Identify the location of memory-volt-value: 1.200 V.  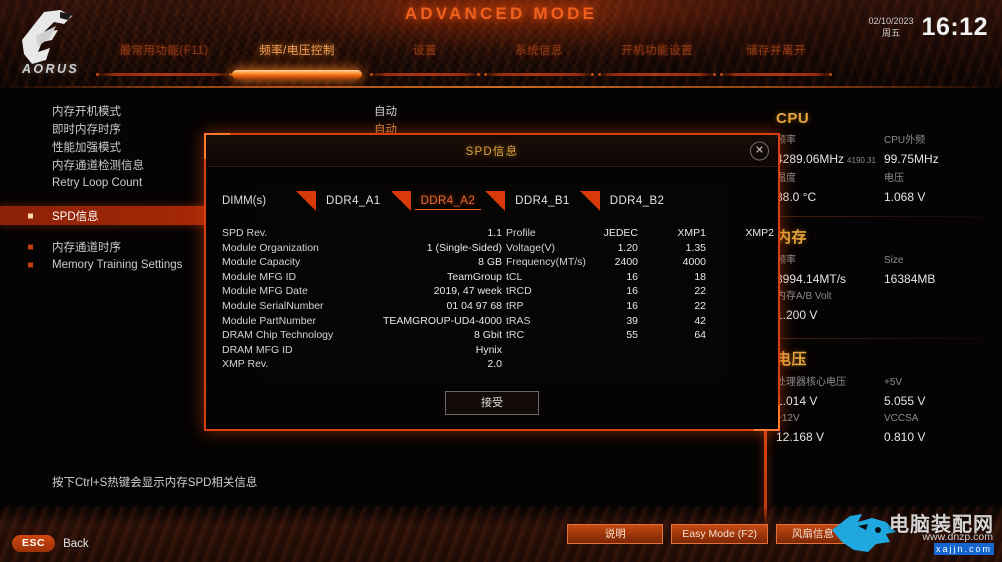
(797, 315).